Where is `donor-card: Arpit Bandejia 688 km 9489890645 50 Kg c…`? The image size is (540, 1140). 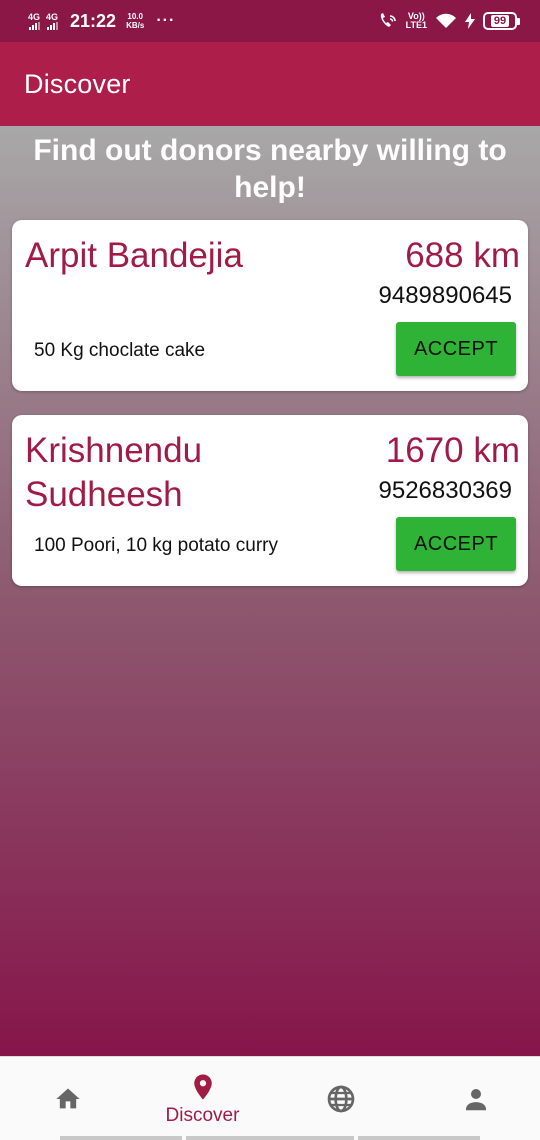
donor-card: Arpit Bandejia 688 km 9489890645 50 Kg c… is located at coordinates (270, 305).